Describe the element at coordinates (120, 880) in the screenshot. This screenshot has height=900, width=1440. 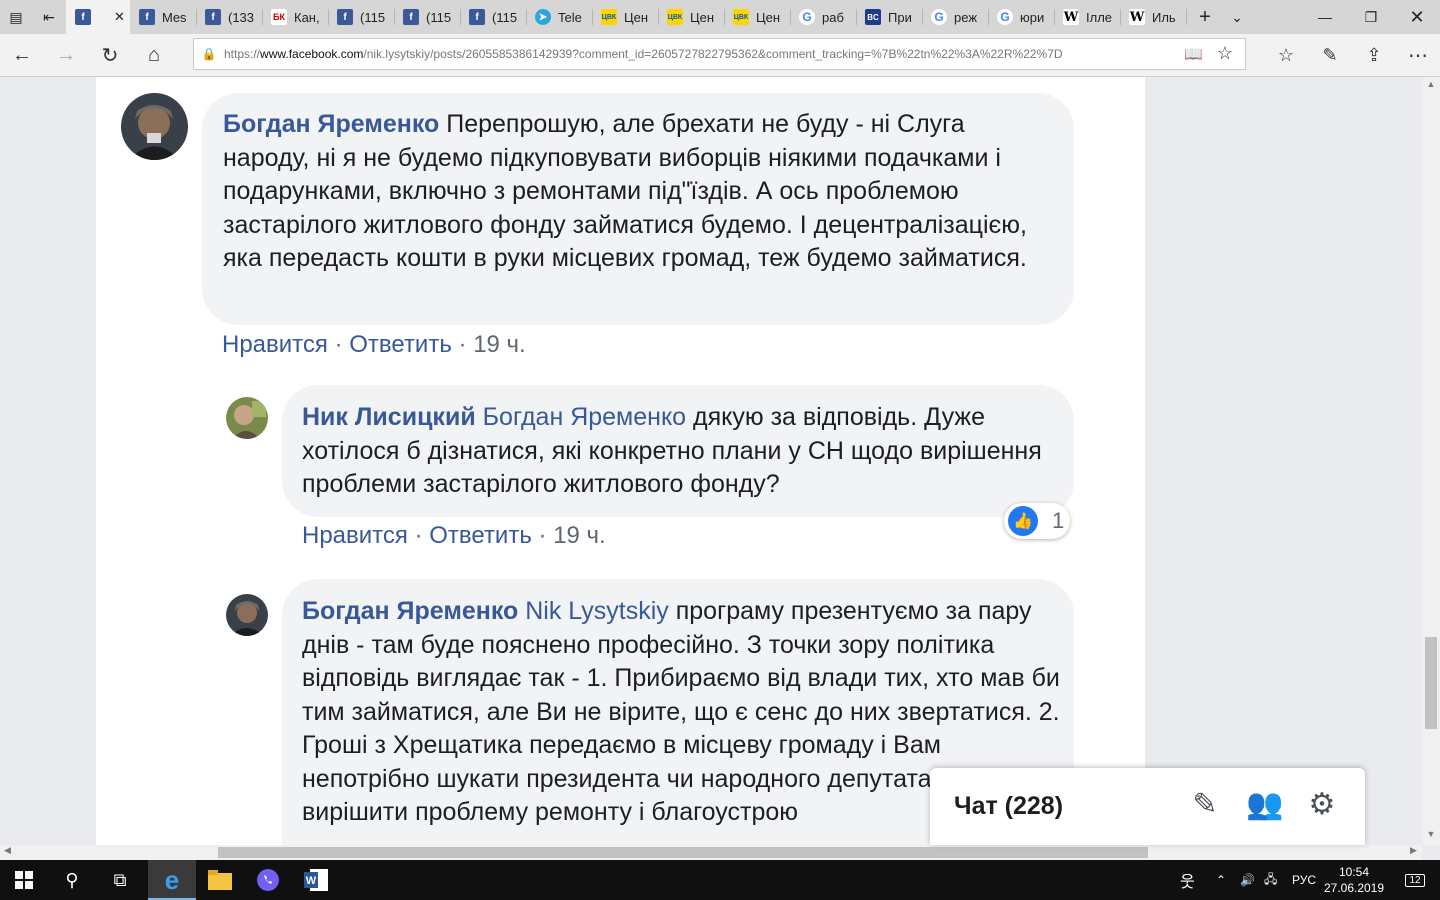
I see `task-view-icon: ⧉` at that location.